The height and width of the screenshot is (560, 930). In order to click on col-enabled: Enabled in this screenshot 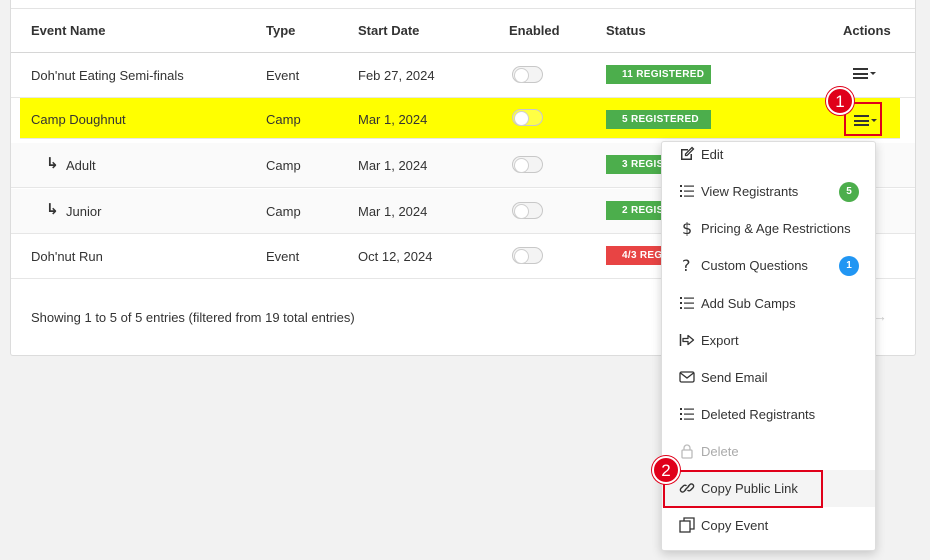, I will do `click(534, 30)`.